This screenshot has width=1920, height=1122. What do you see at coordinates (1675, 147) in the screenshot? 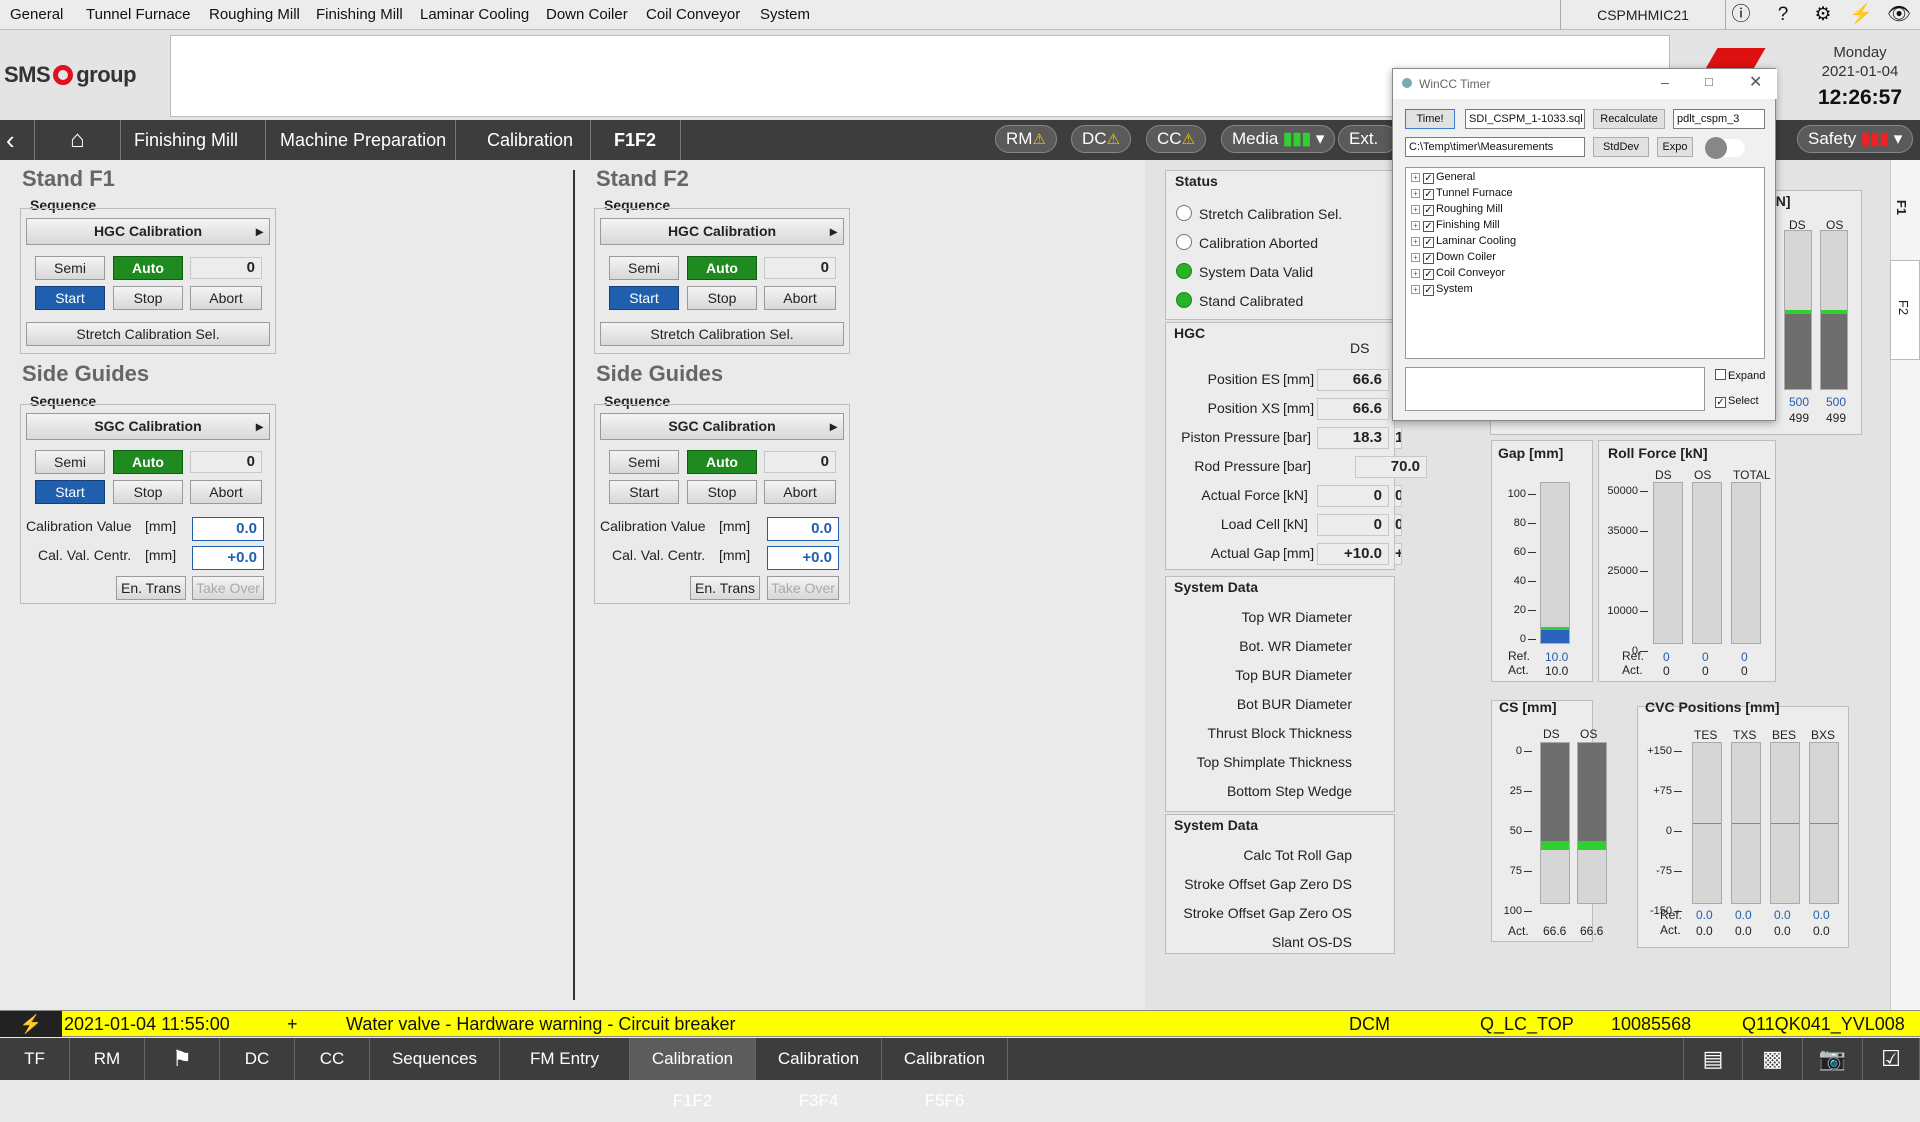
I see `expo-button: Expo` at bounding box center [1675, 147].